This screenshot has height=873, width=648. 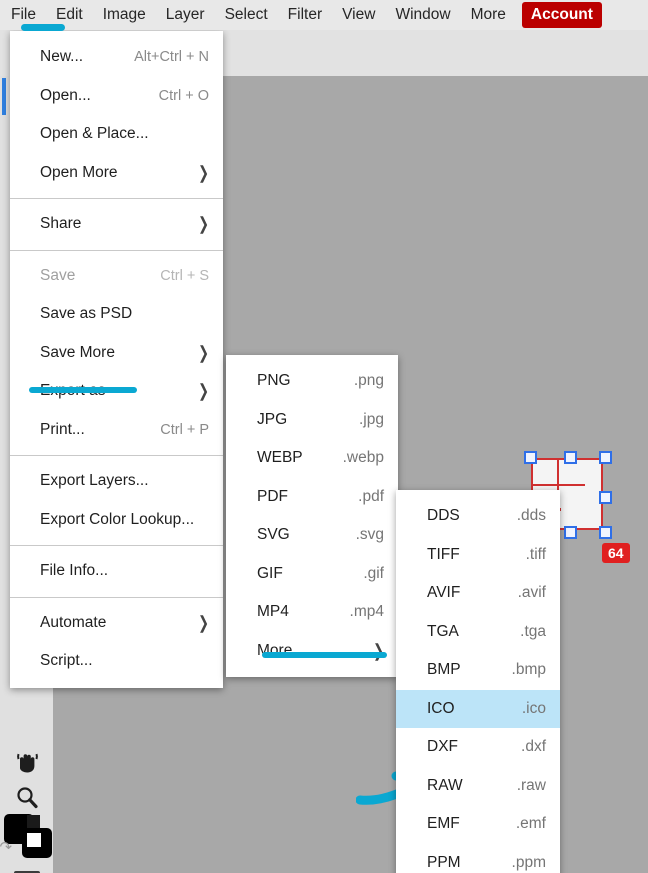 What do you see at coordinates (369, 535) in the screenshot?
I see `item-extension: .svg` at bounding box center [369, 535].